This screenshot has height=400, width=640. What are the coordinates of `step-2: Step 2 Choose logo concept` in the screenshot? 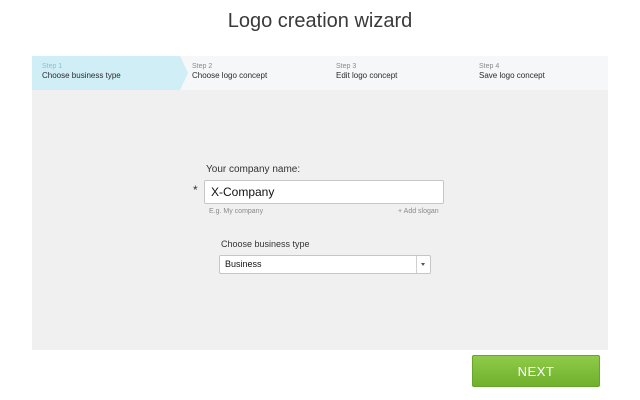 It's located at (252, 73).